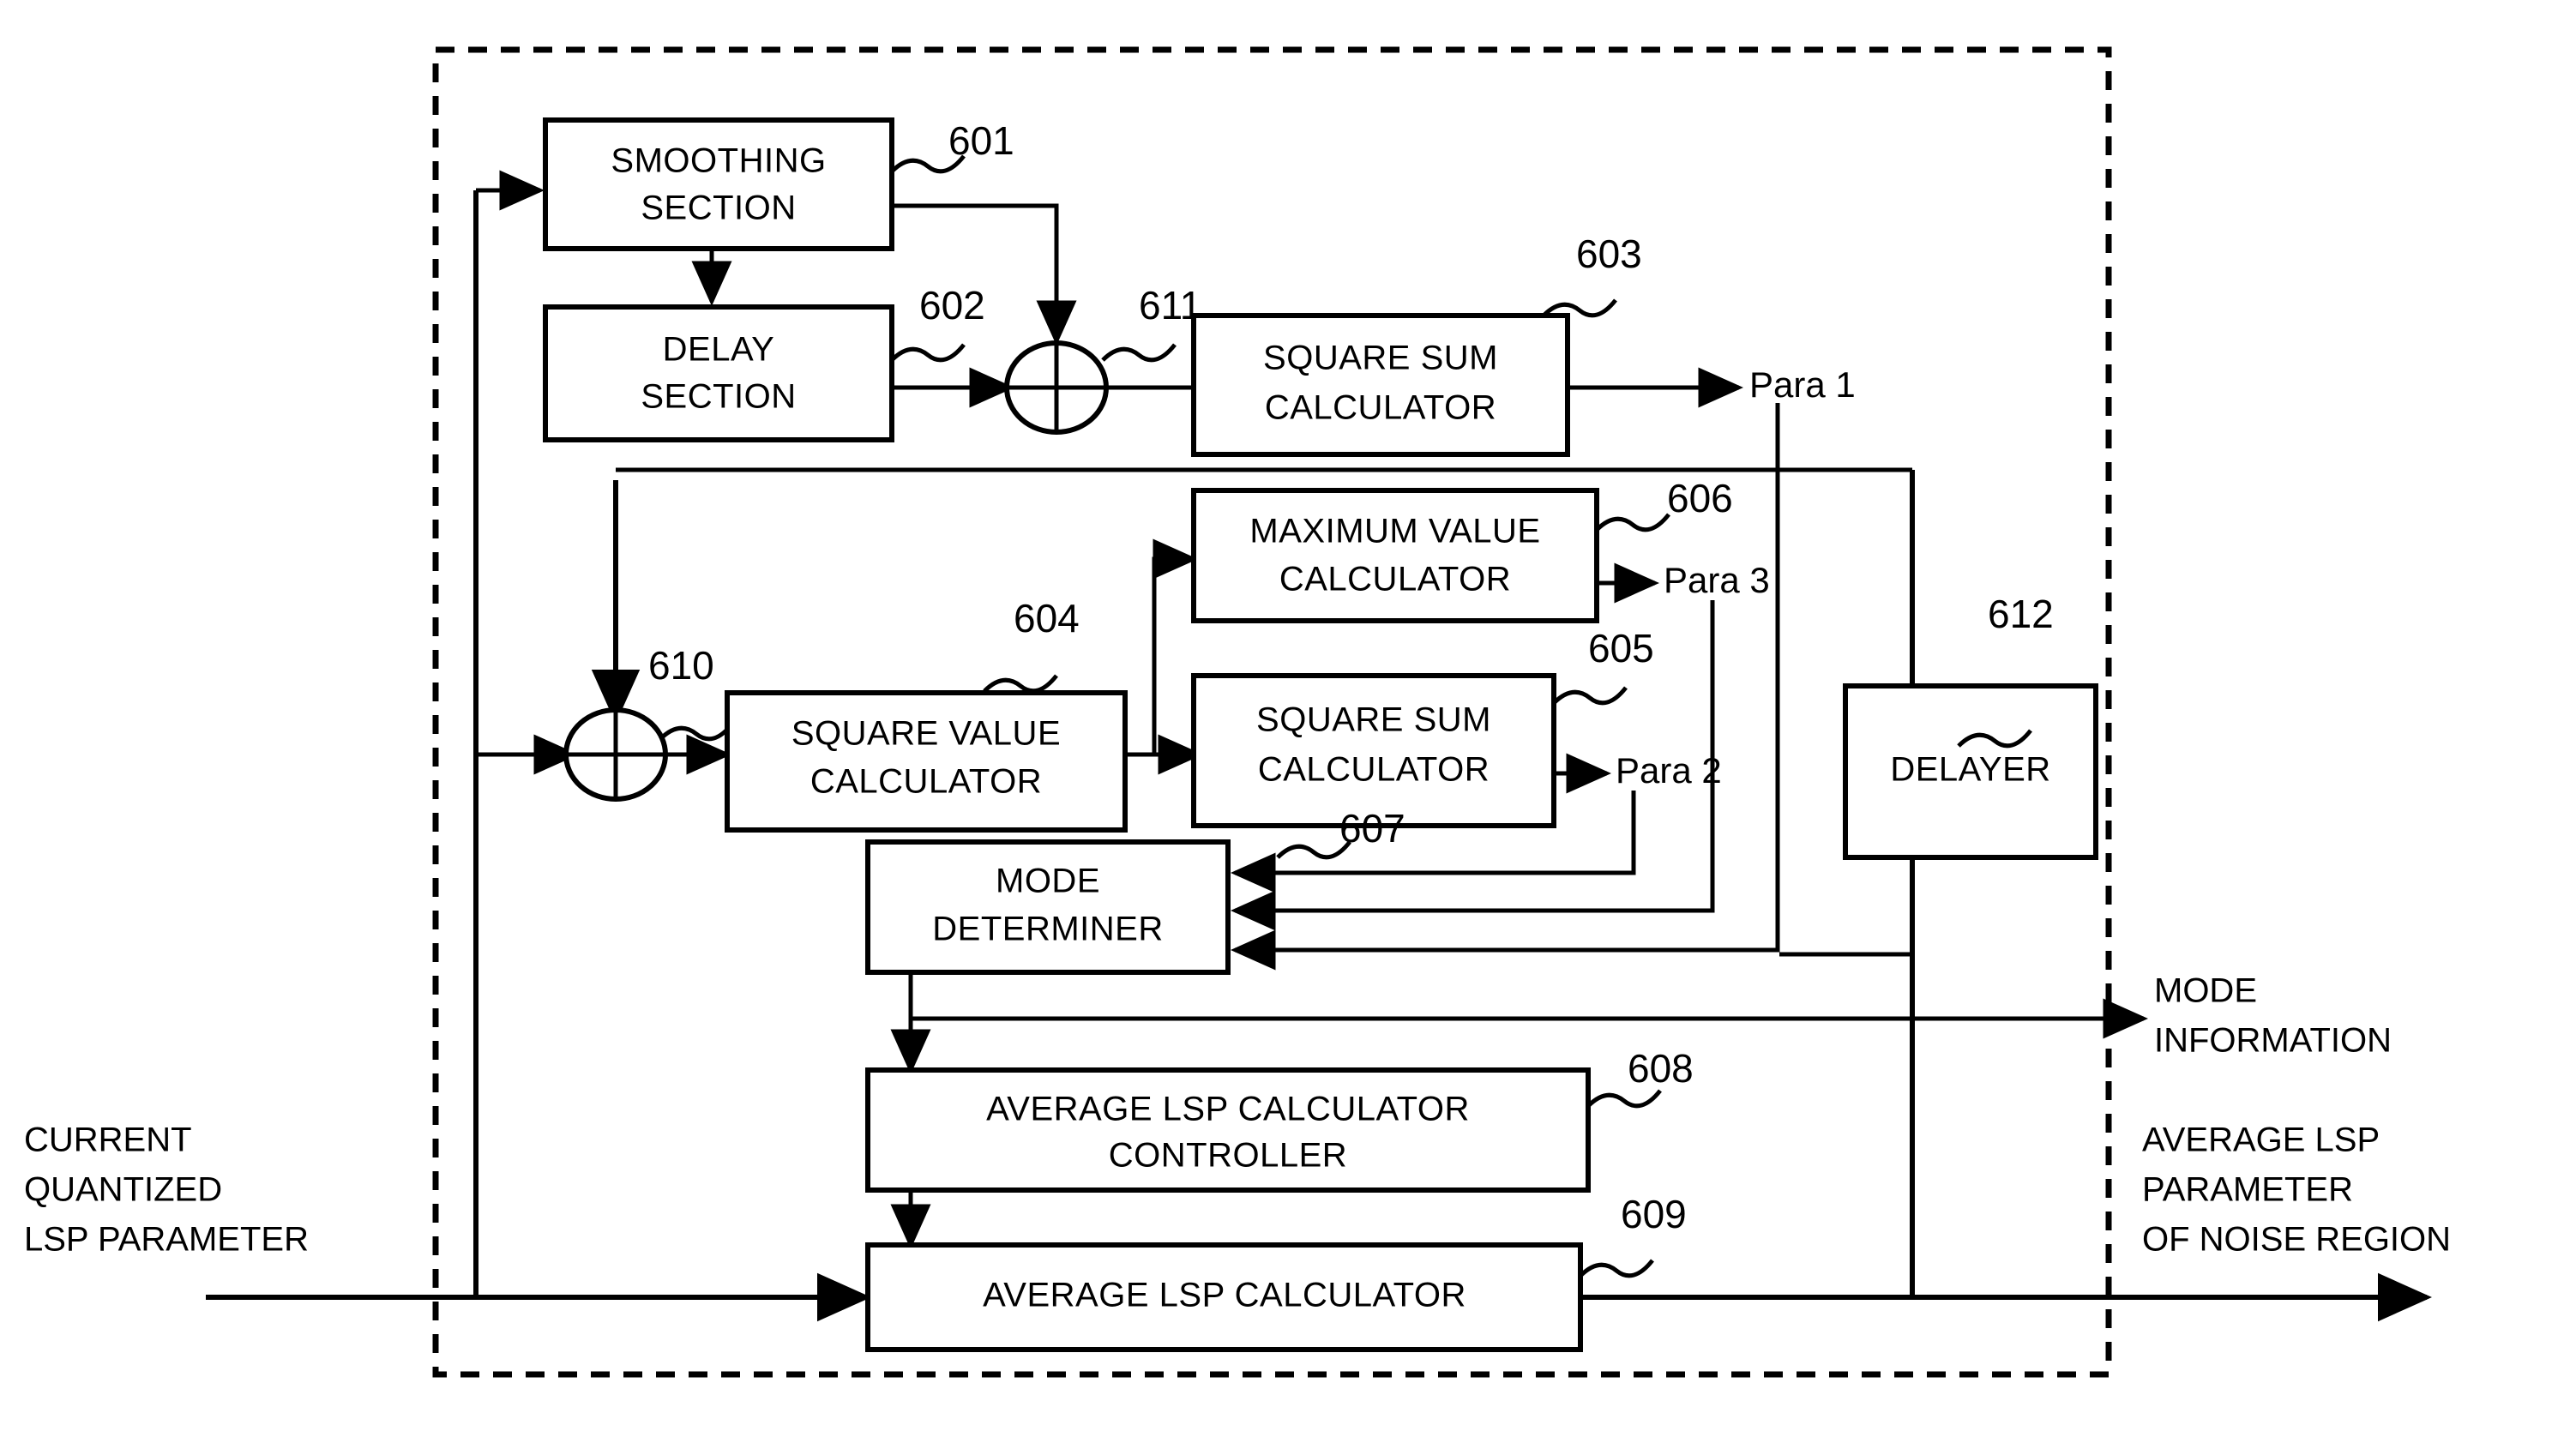 This screenshot has width=2576, height=1431. I want to click on ref-number-610: 610, so click(681, 665).